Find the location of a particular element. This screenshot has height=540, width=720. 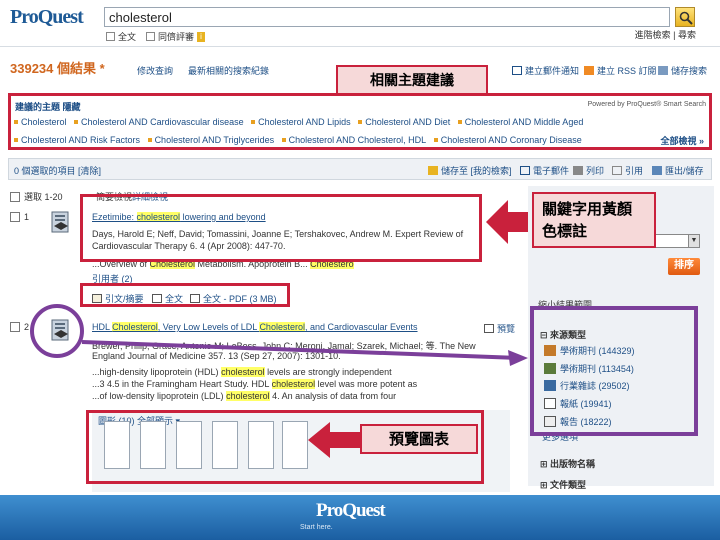

footer-tagline: Start here. is located at coordinates (316, 527).